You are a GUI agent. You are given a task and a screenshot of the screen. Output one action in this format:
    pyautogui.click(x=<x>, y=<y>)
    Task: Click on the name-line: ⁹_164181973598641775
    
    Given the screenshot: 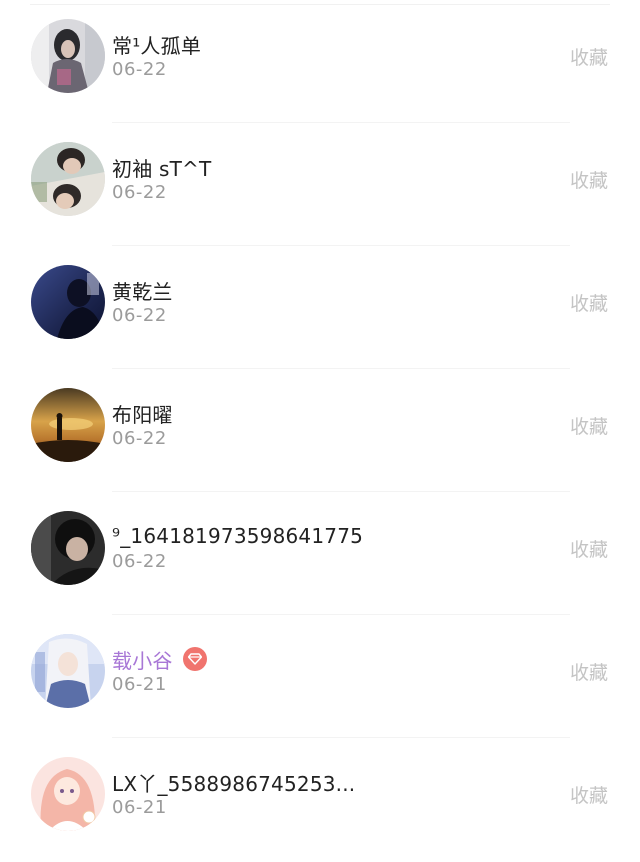 What is the action you would take?
    pyautogui.click(x=237, y=536)
    